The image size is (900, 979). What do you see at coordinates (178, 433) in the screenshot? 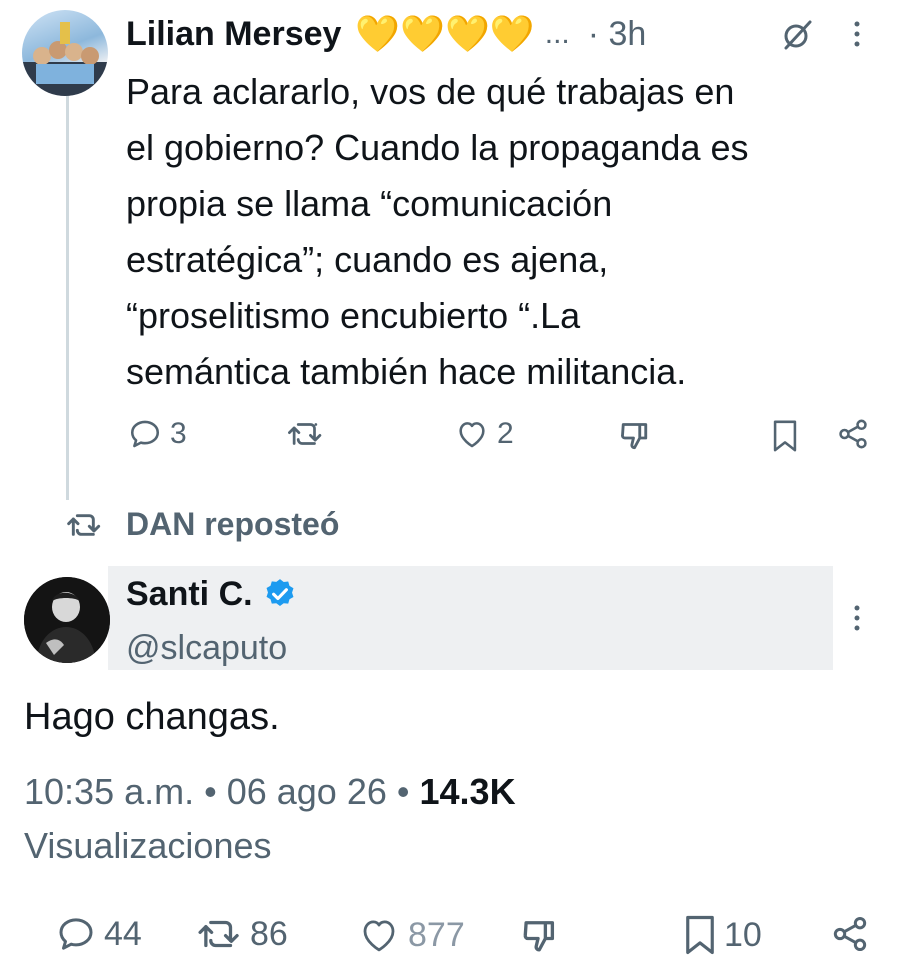
I see `reply-count: 3` at bounding box center [178, 433].